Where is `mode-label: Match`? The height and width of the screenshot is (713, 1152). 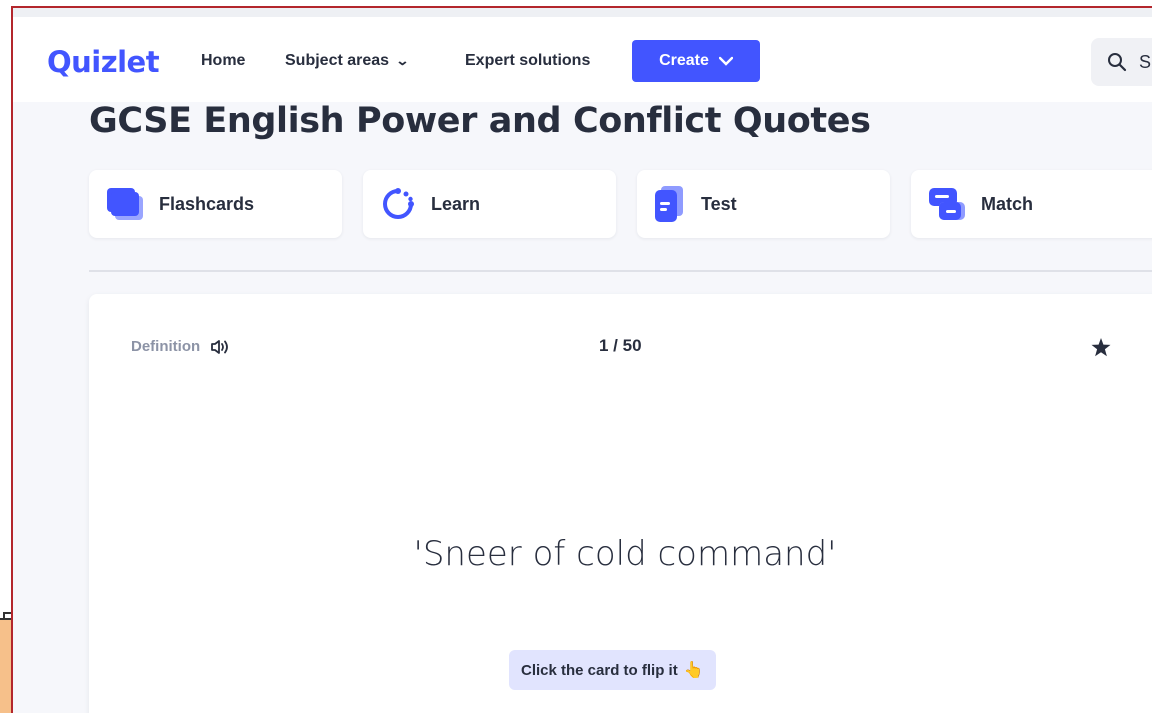
mode-label: Match is located at coordinates (1007, 203).